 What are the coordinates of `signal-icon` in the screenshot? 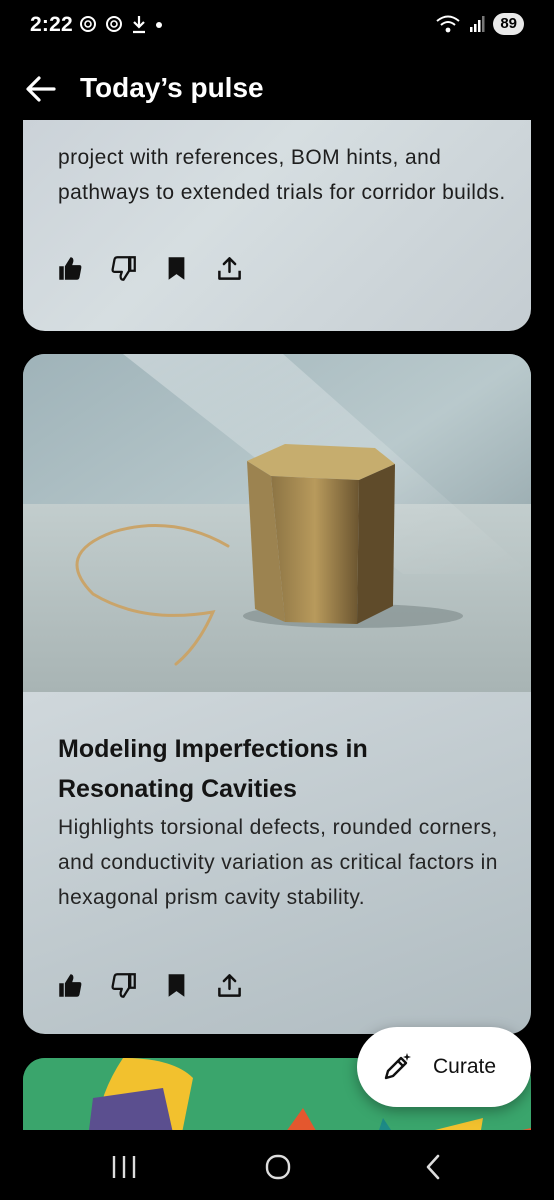 It's located at (477, 24).